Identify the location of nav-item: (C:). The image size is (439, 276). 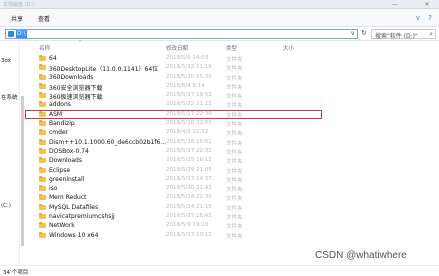
(6, 206).